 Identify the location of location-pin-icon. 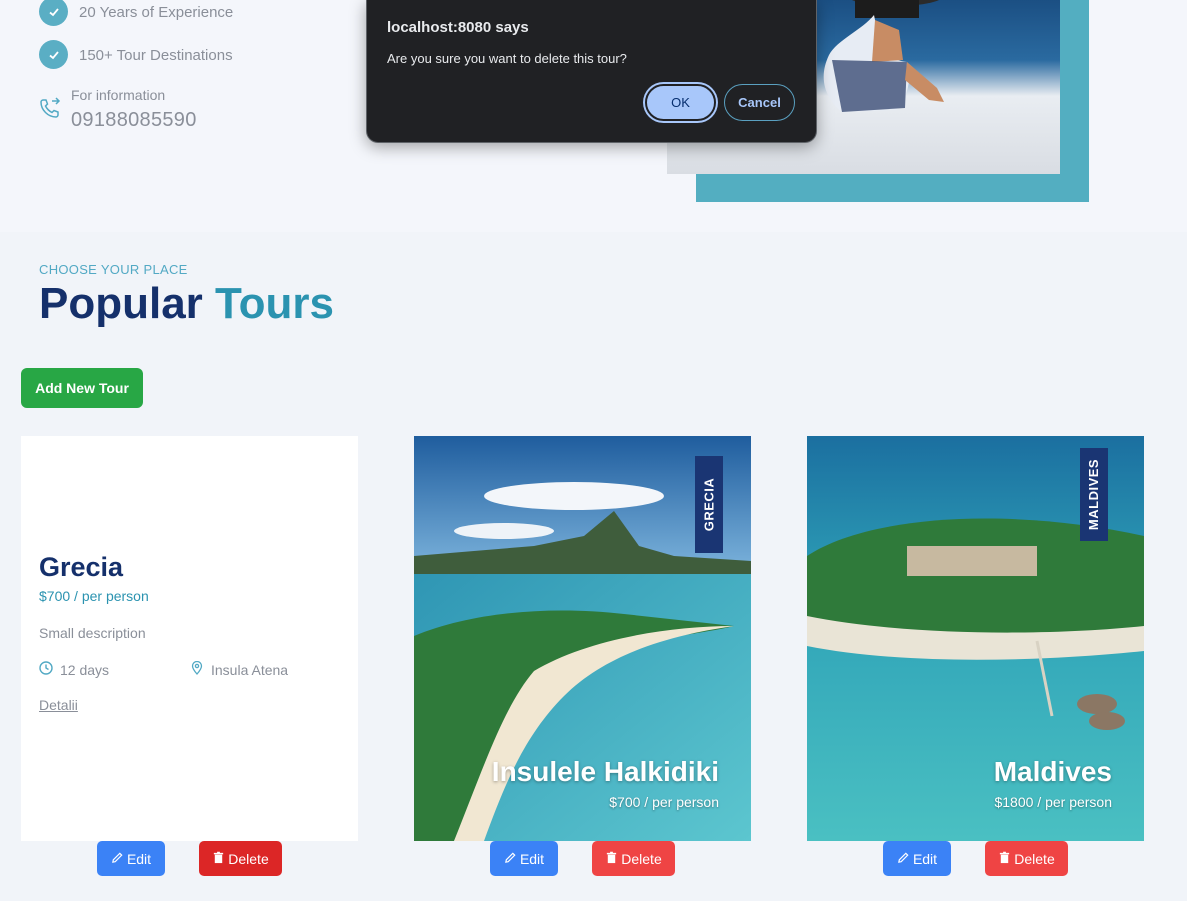
(197, 669).